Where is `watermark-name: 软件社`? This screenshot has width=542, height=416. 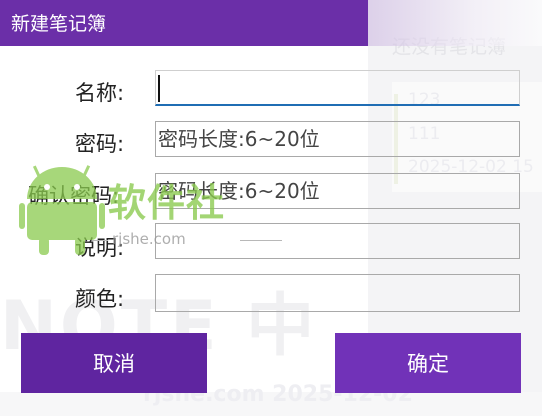
watermark-name: 软件社 is located at coordinates (167, 203).